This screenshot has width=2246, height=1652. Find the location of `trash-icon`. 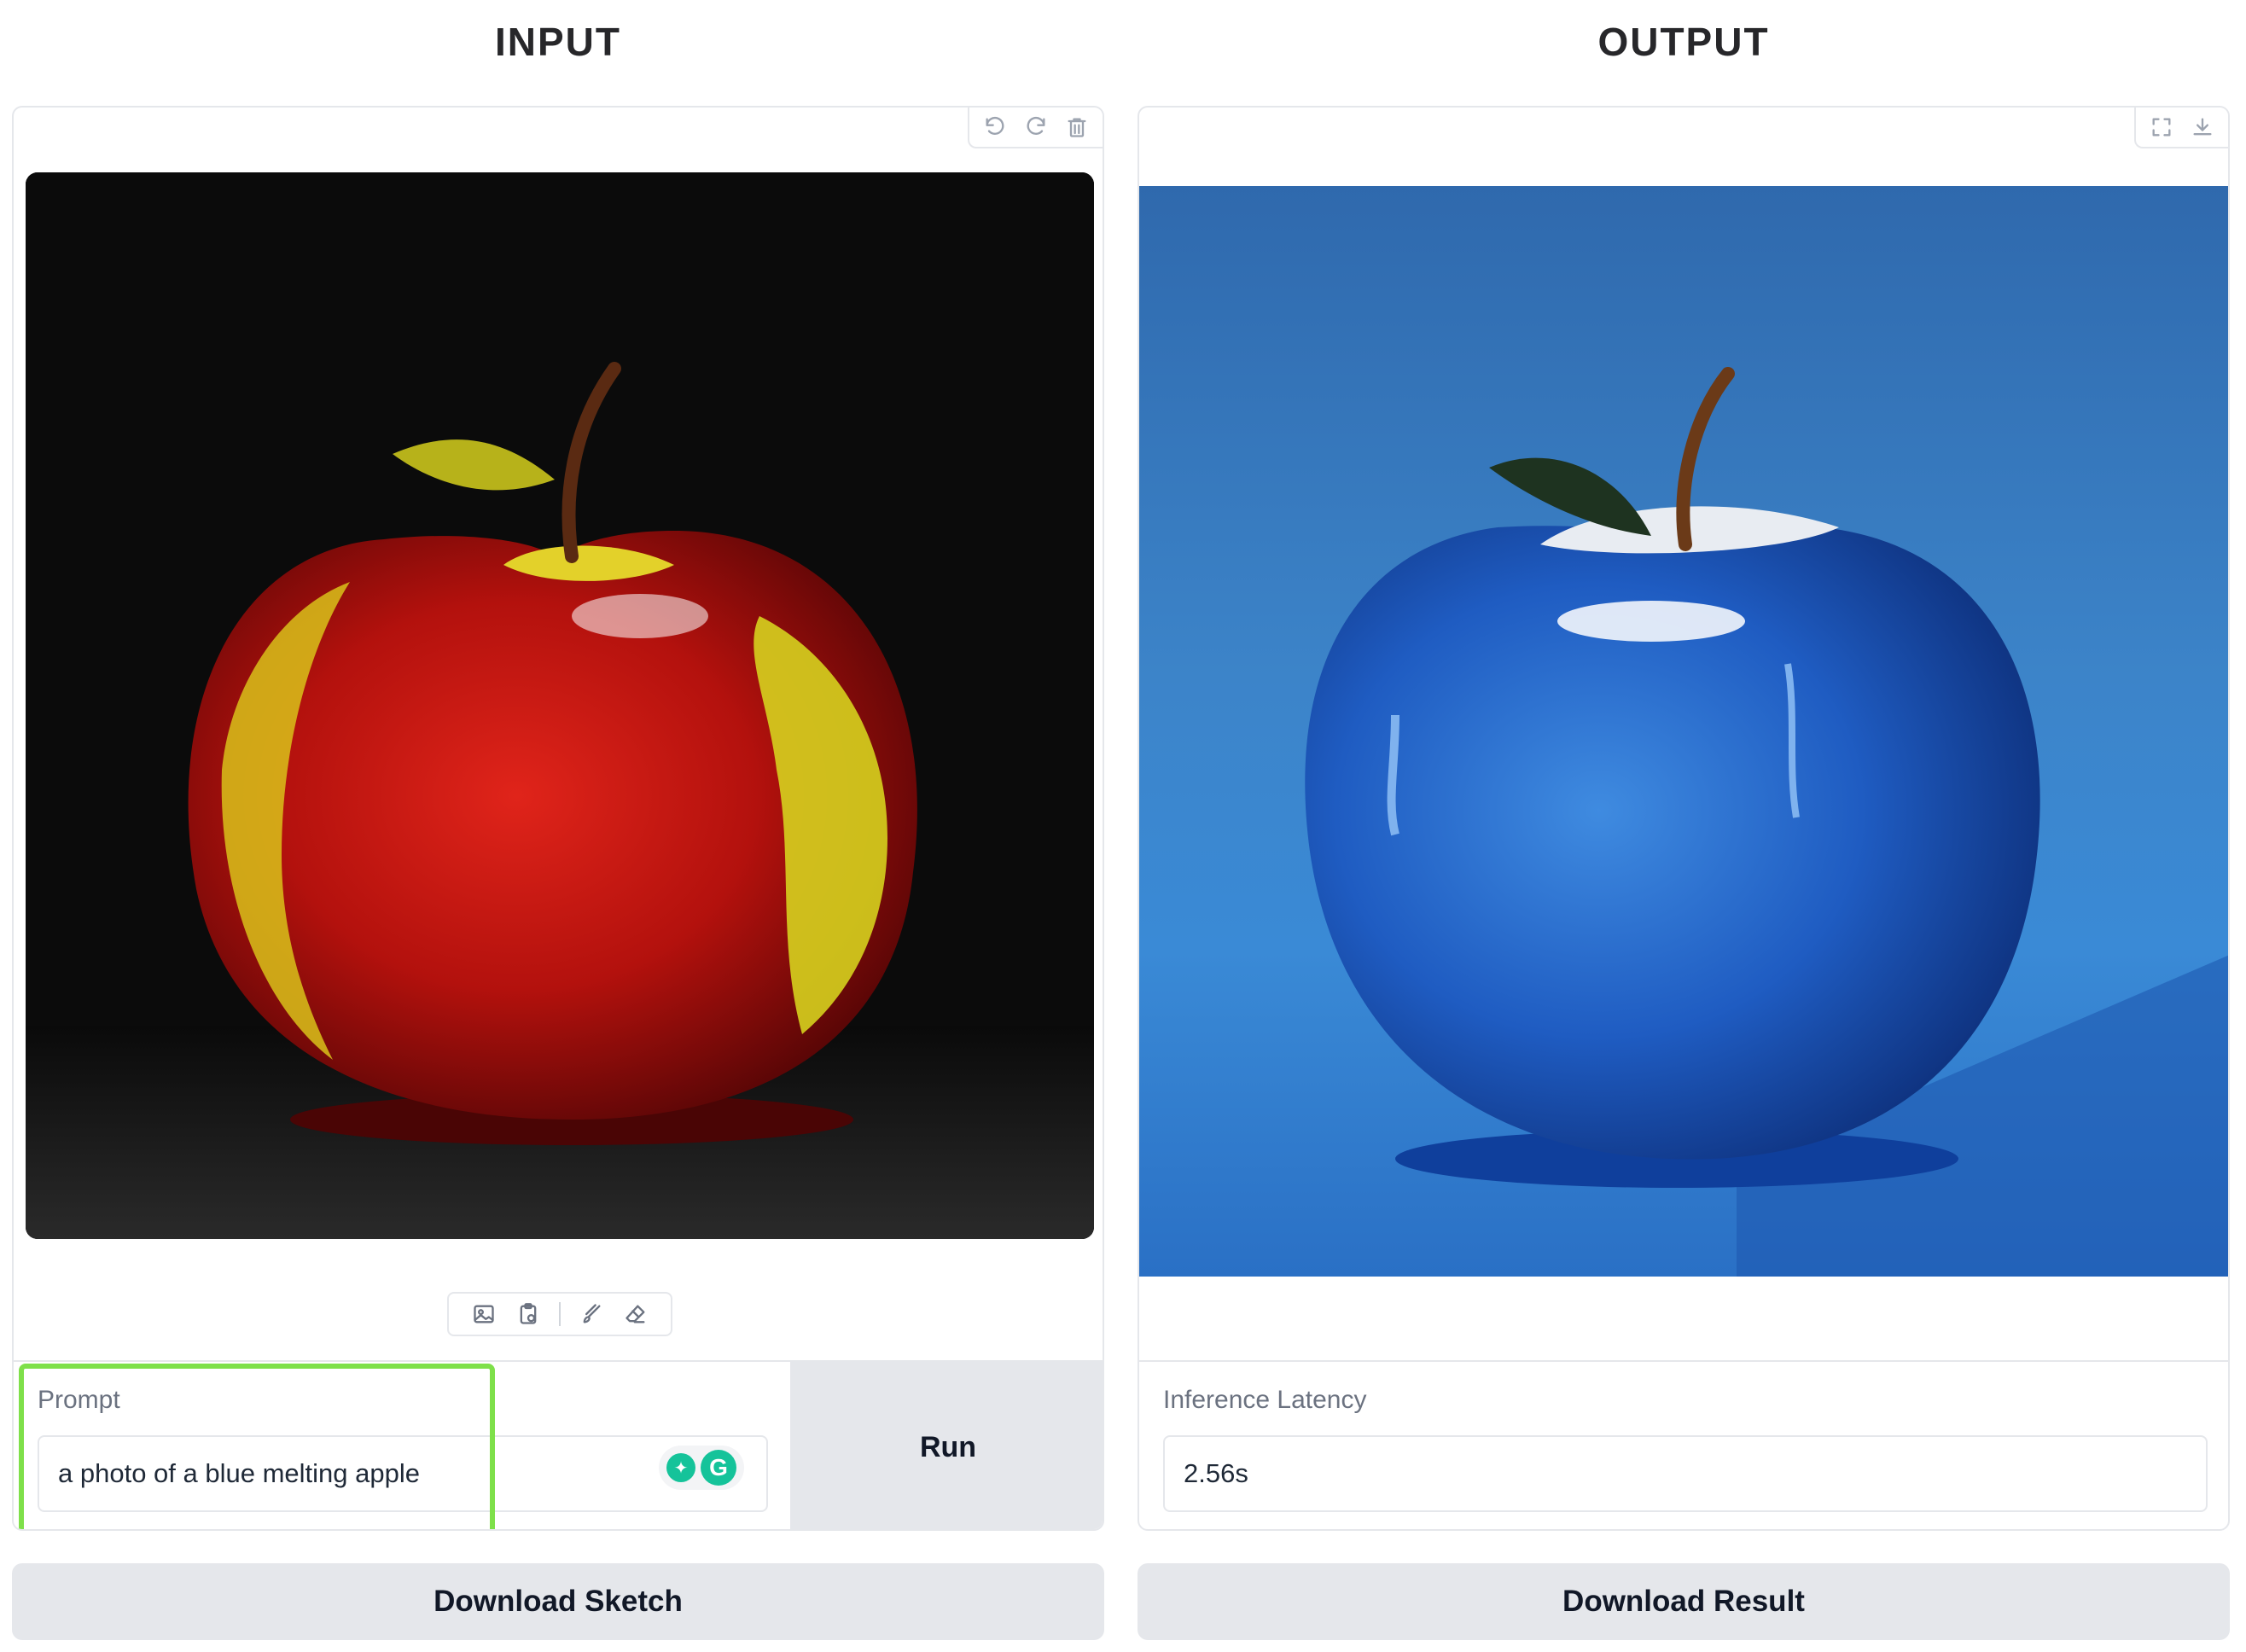

trash-icon is located at coordinates (1077, 127).